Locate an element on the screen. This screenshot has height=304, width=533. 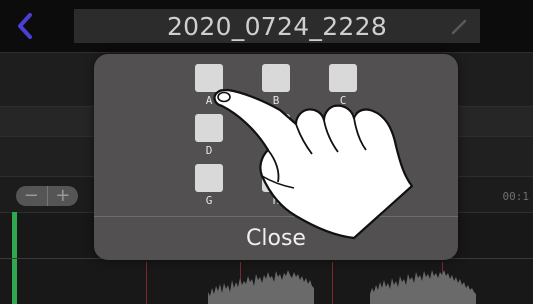
mark-button-b: B is located at coordinates (276, 85).